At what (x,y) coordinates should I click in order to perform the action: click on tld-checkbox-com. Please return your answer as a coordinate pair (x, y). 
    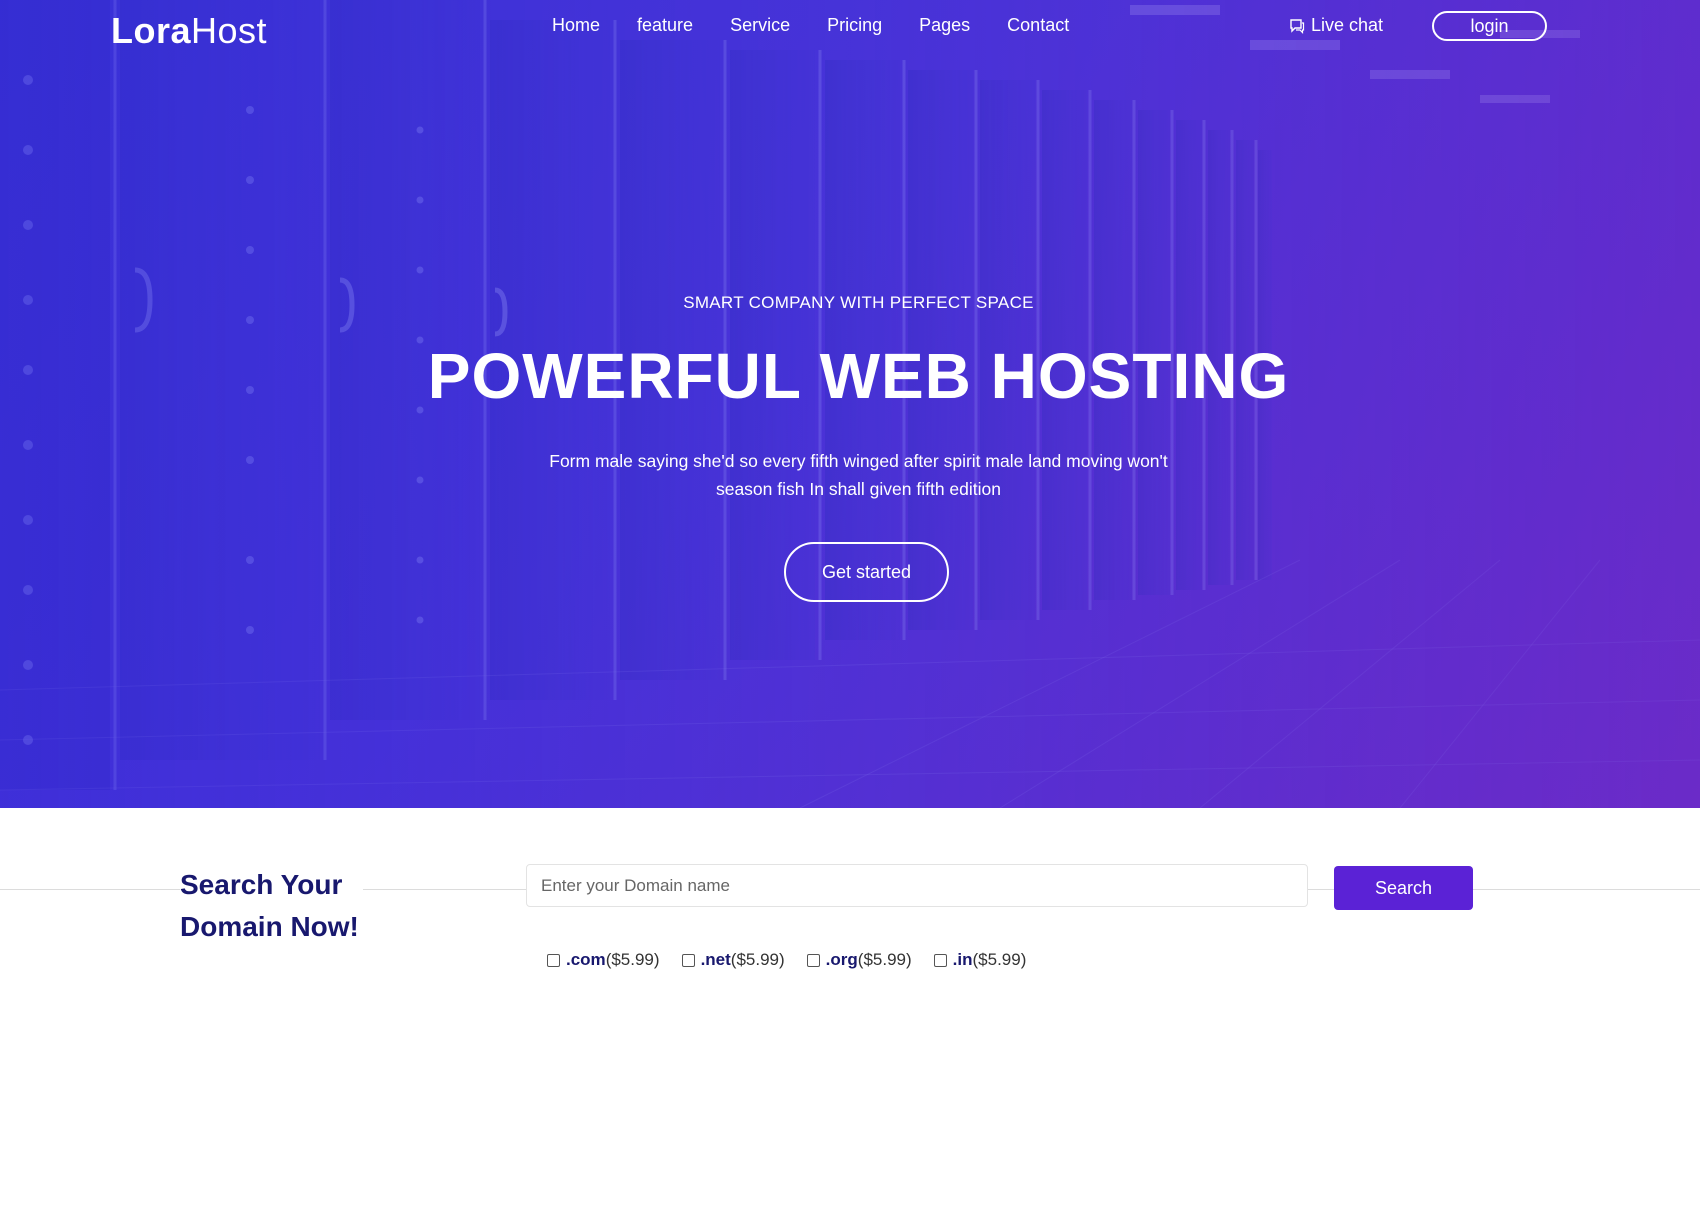
    Looking at the image, I should click on (553, 960).